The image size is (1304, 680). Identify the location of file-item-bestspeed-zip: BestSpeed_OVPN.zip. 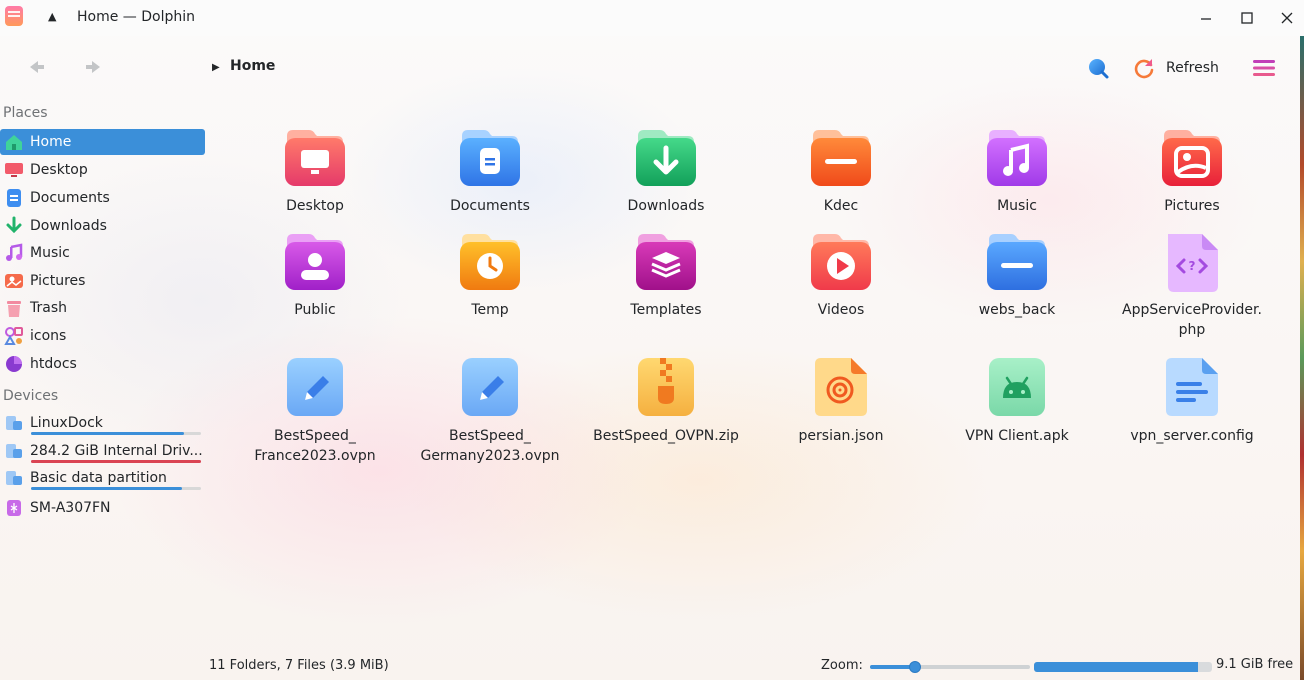
(666, 401).